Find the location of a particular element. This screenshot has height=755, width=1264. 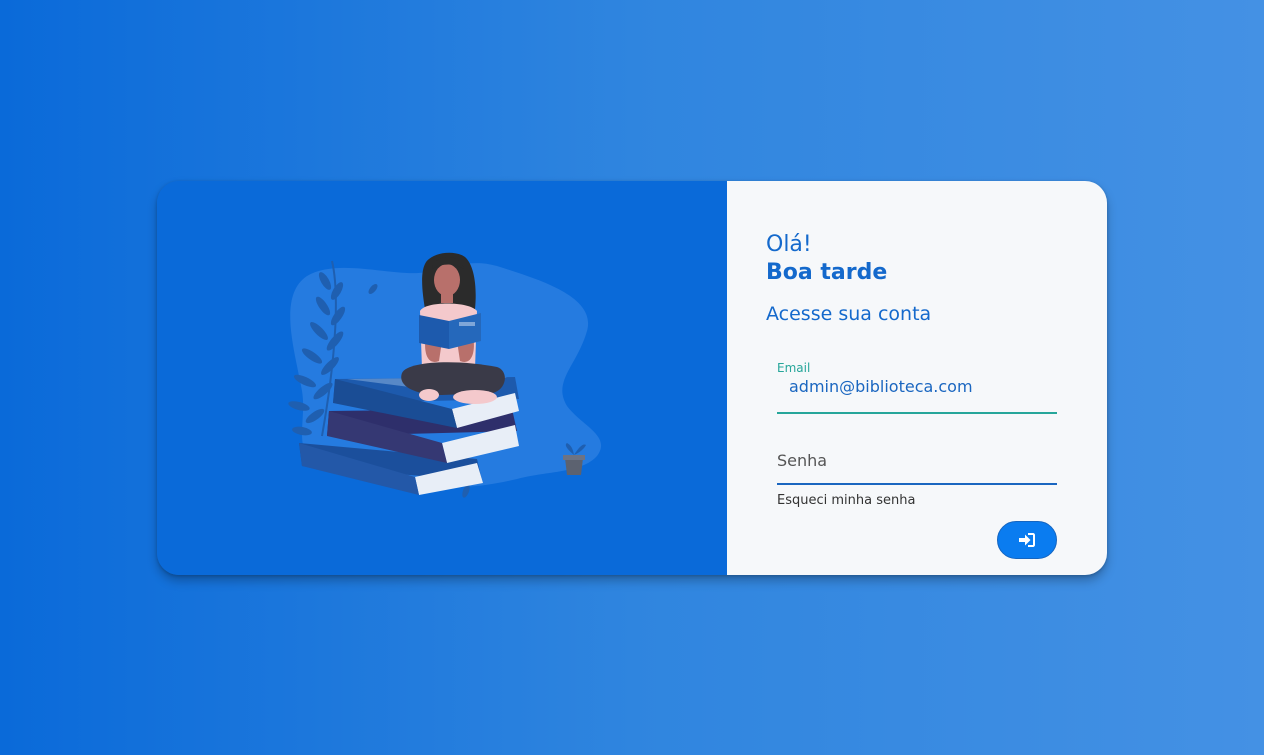

password-placeholder: Senha is located at coordinates (802, 460).